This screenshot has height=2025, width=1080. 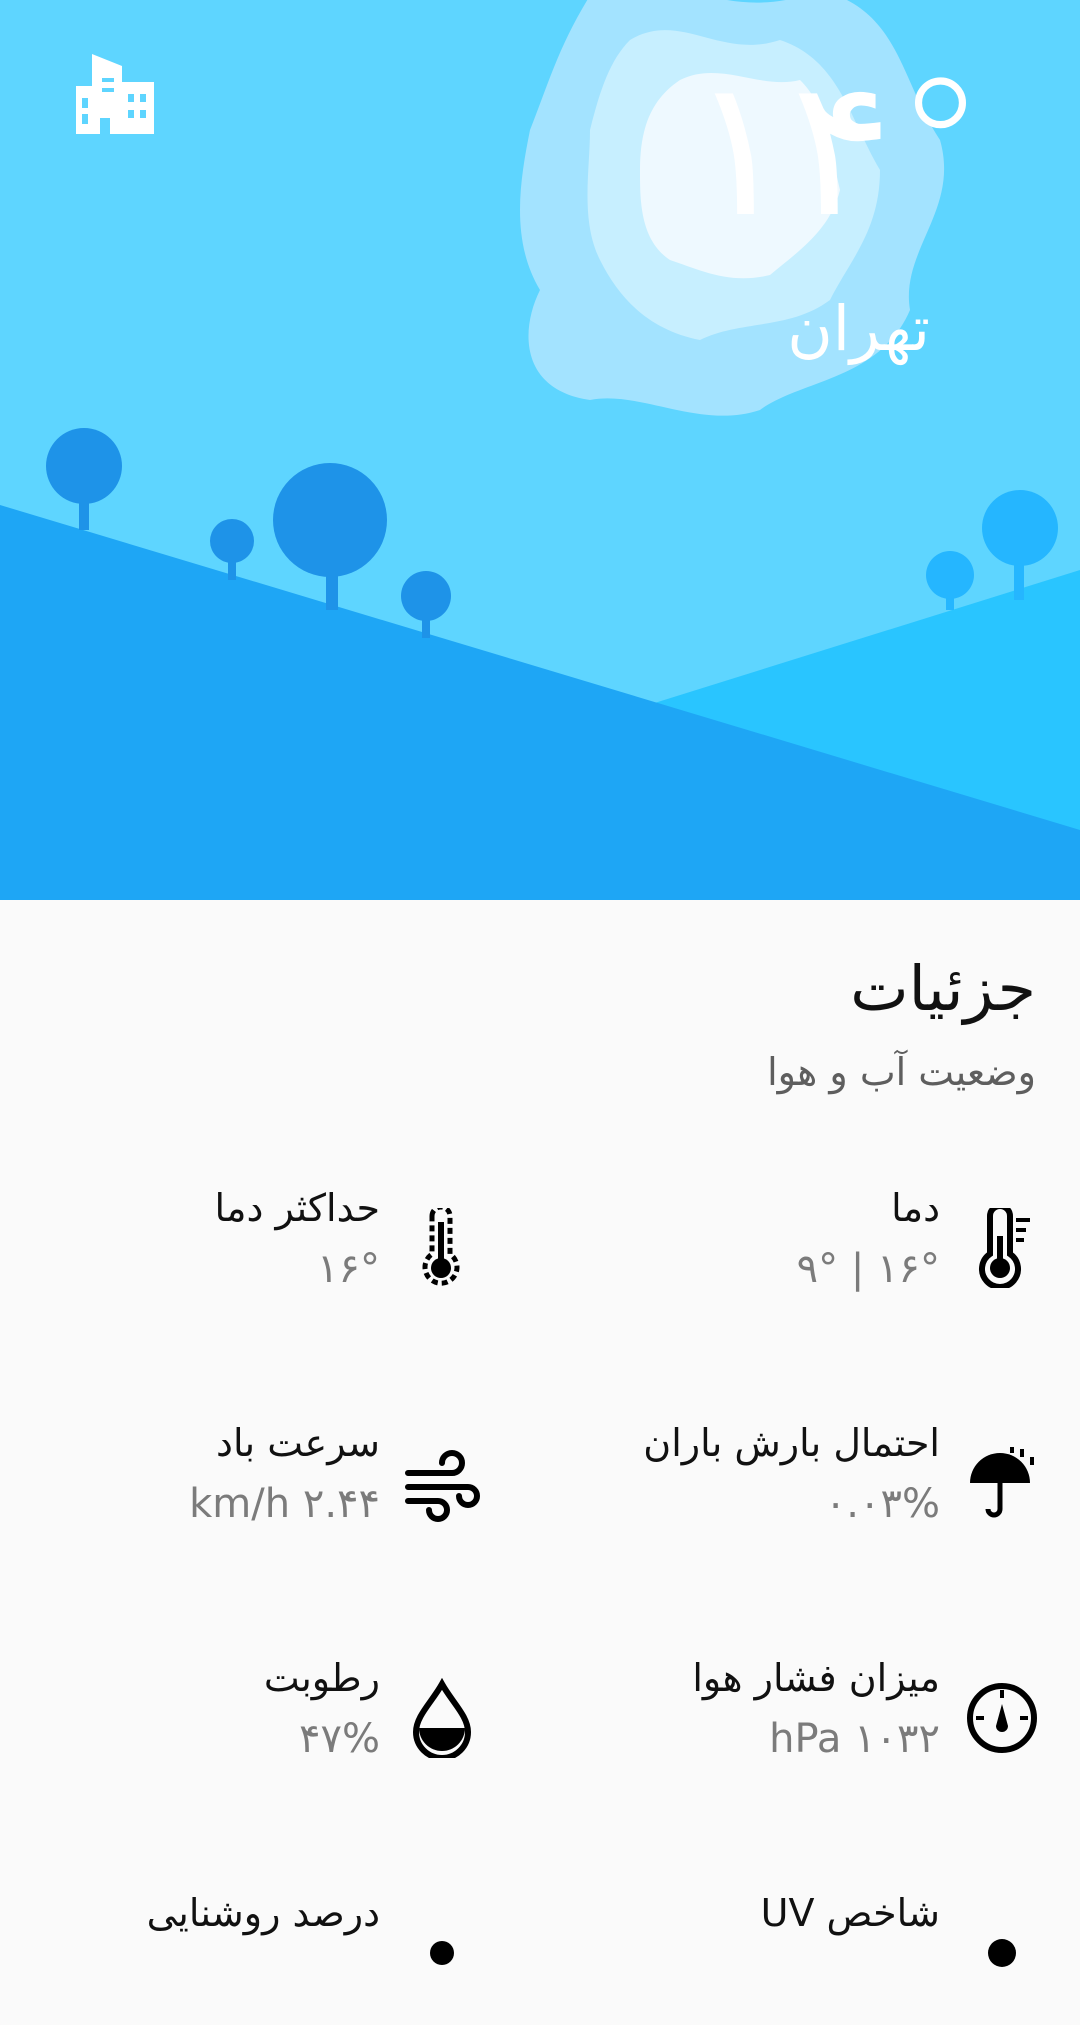 What do you see at coordinates (901, 1072) in the screenshot?
I see `details-subtitle: وضعیت آب و هوا` at bounding box center [901, 1072].